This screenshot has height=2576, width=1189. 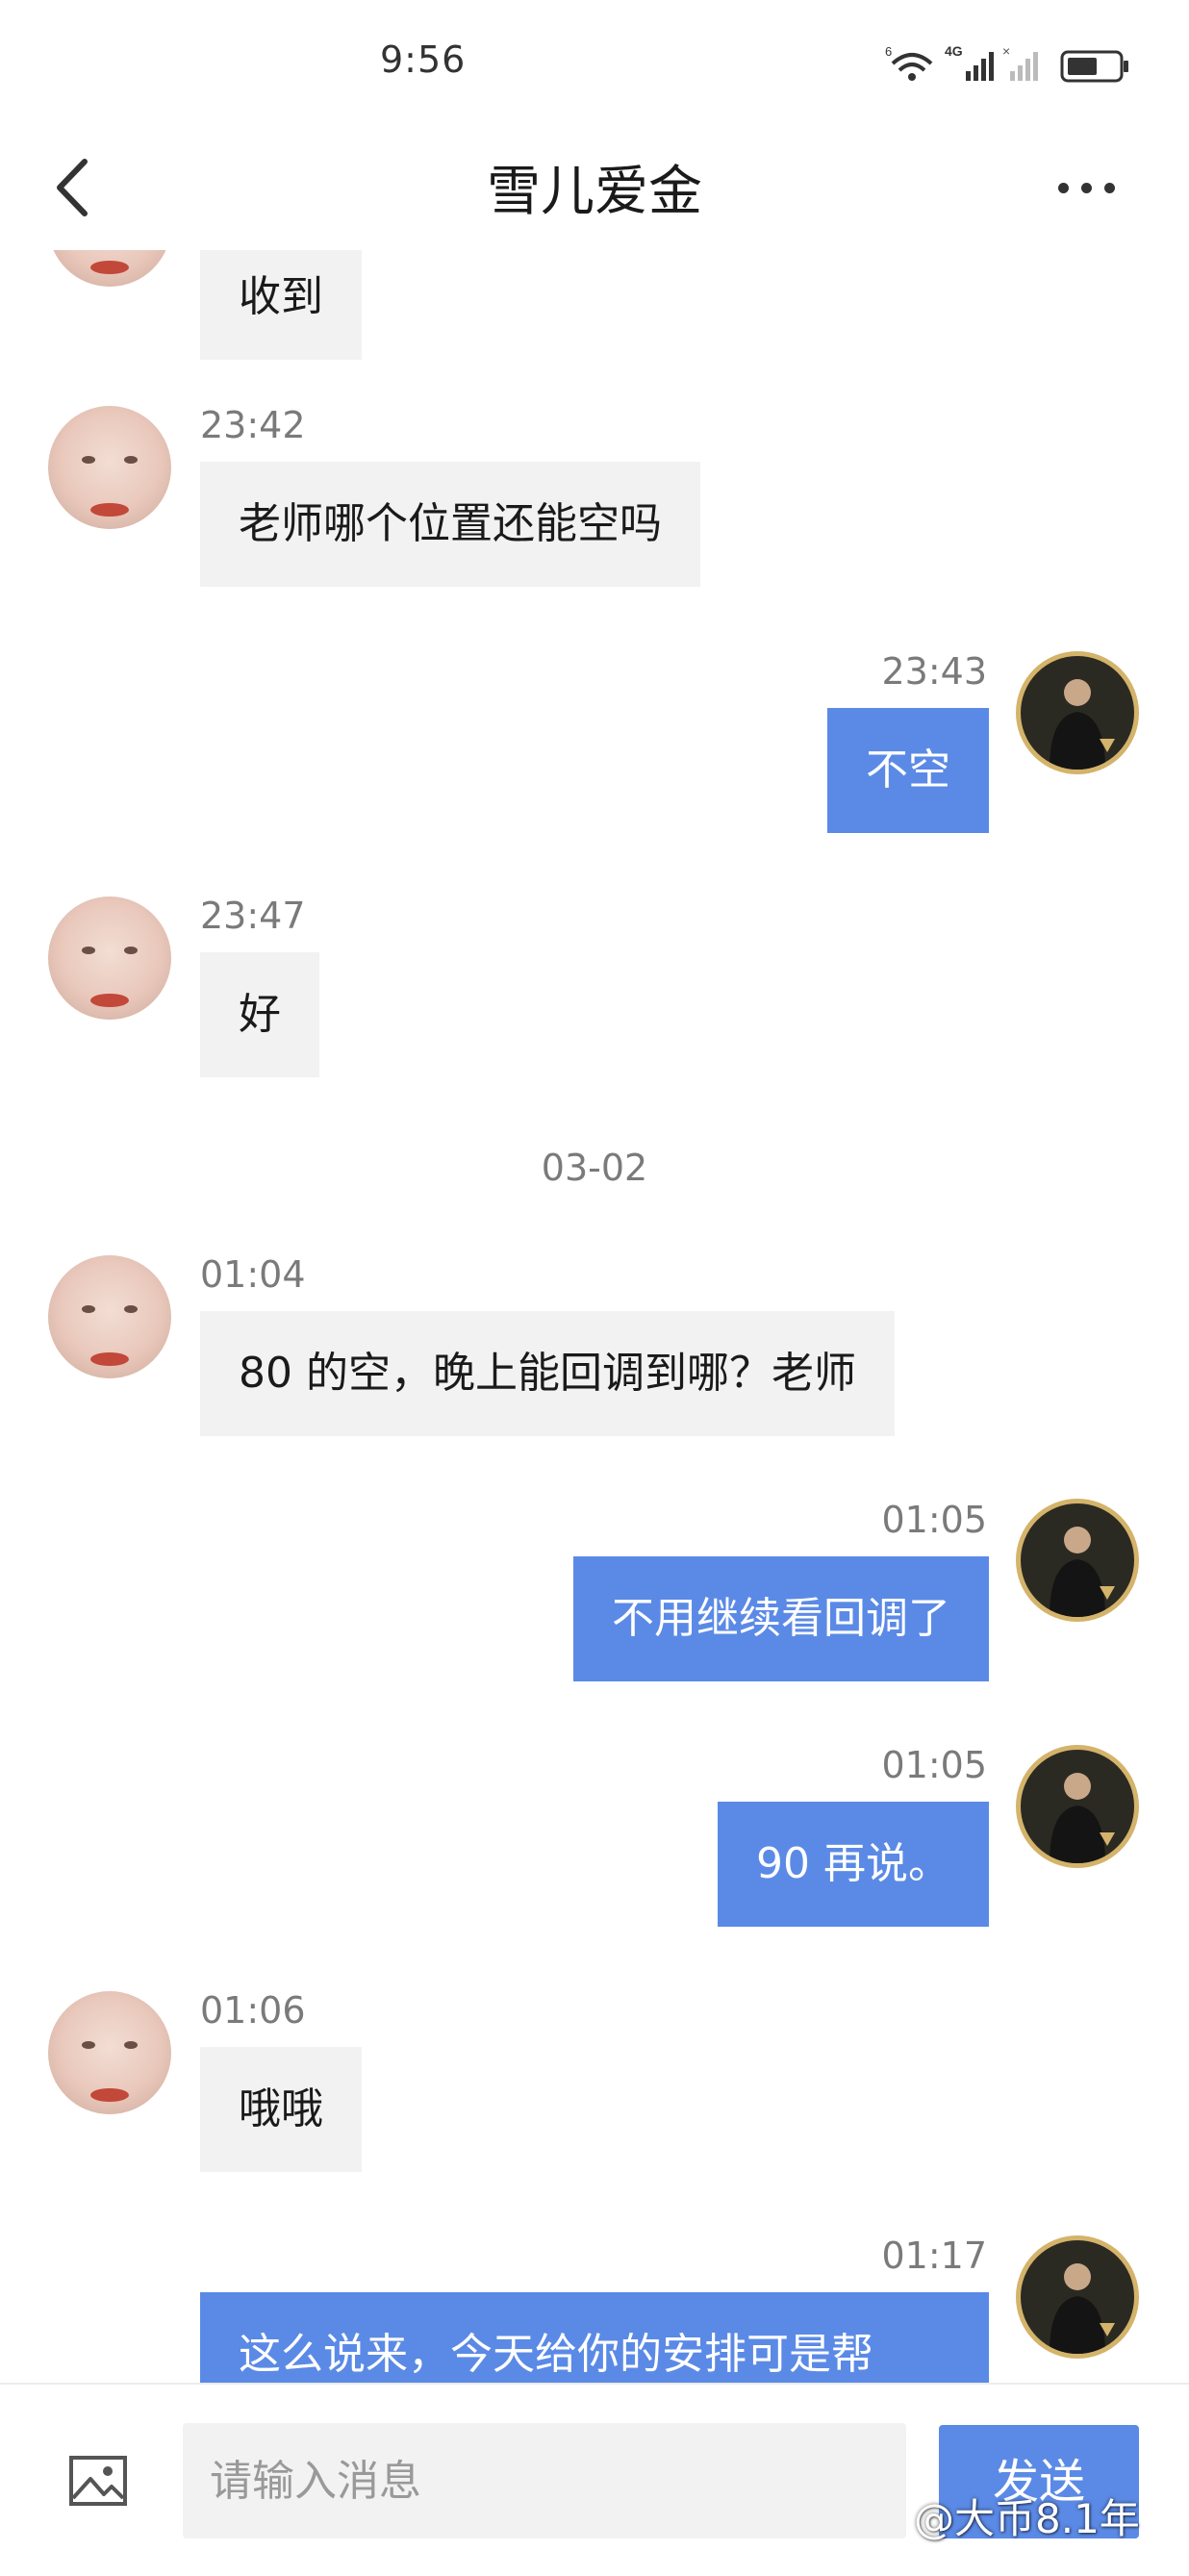 What do you see at coordinates (594, 192) in the screenshot?
I see `chat-title: 雪儿爱金` at bounding box center [594, 192].